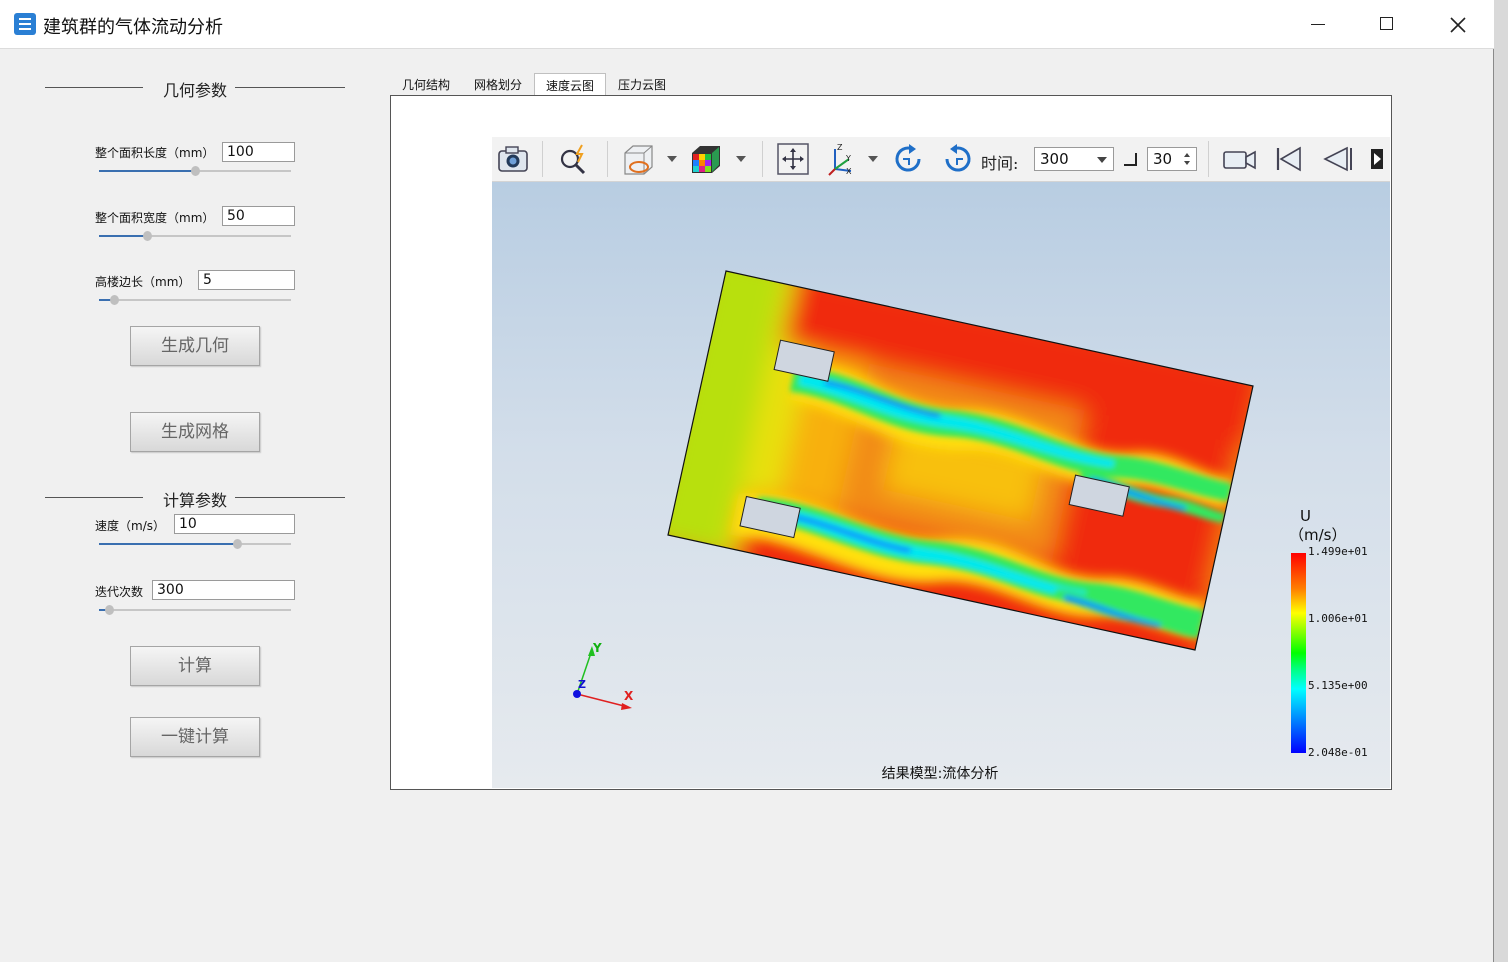 The width and height of the screenshot is (1508, 962). Describe the element at coordinates (637, 159) in the screenshot. I see `display-mode-icon` at that location.